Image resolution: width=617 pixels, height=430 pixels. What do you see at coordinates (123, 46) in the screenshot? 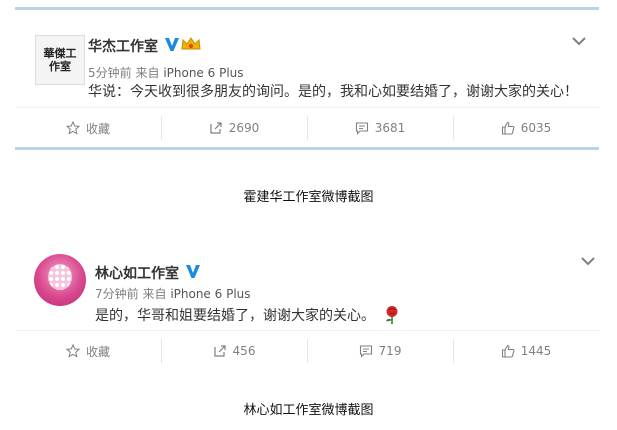
I see `username: 华杰工作室` at bounding box center [123, 46].